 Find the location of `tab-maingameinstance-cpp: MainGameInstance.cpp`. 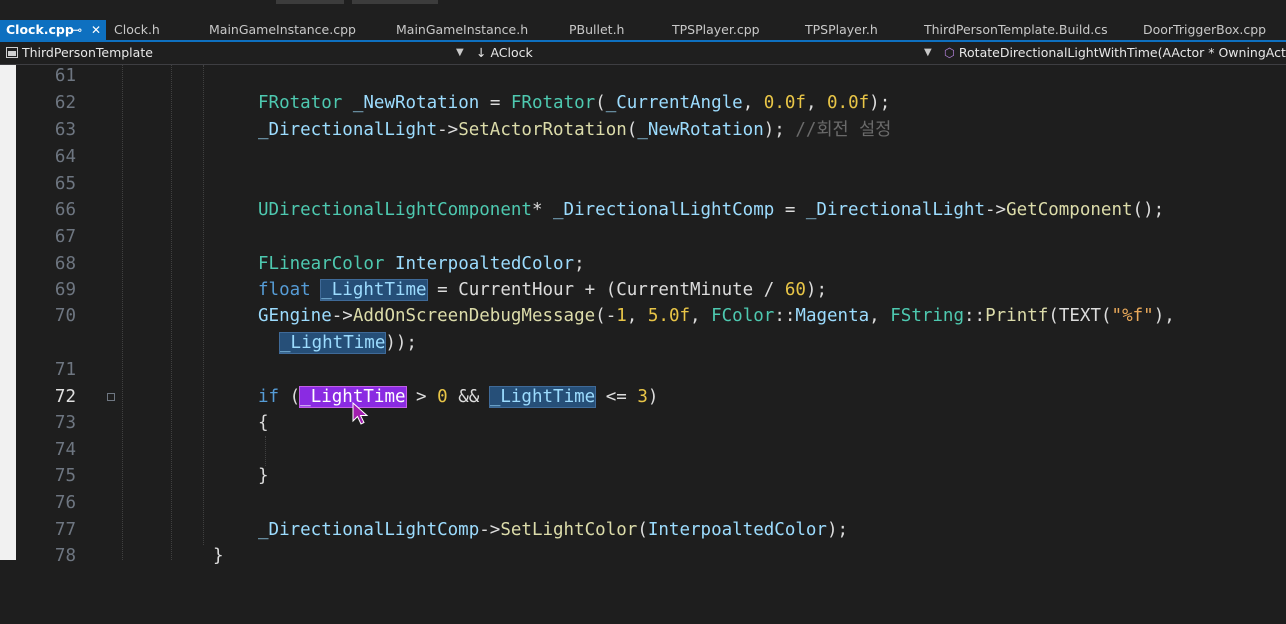

tab-maingameinstance-cpp: MainGameInstance.cpp is located at coordinates (298, 30).